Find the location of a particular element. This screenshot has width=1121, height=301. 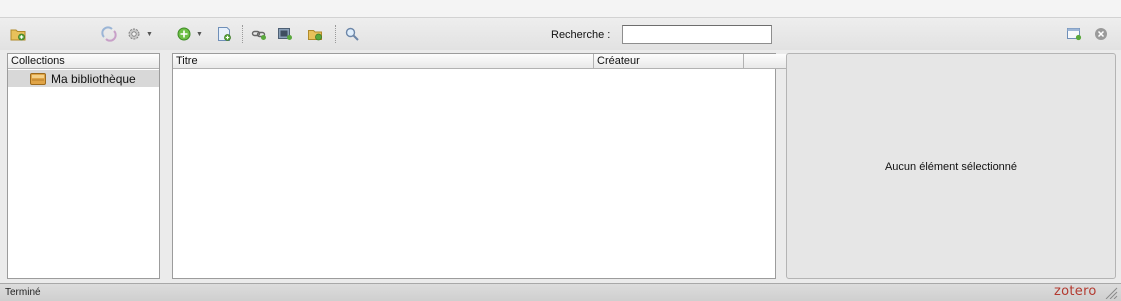

collections-header: Collections is located at coordinates (83, 61).